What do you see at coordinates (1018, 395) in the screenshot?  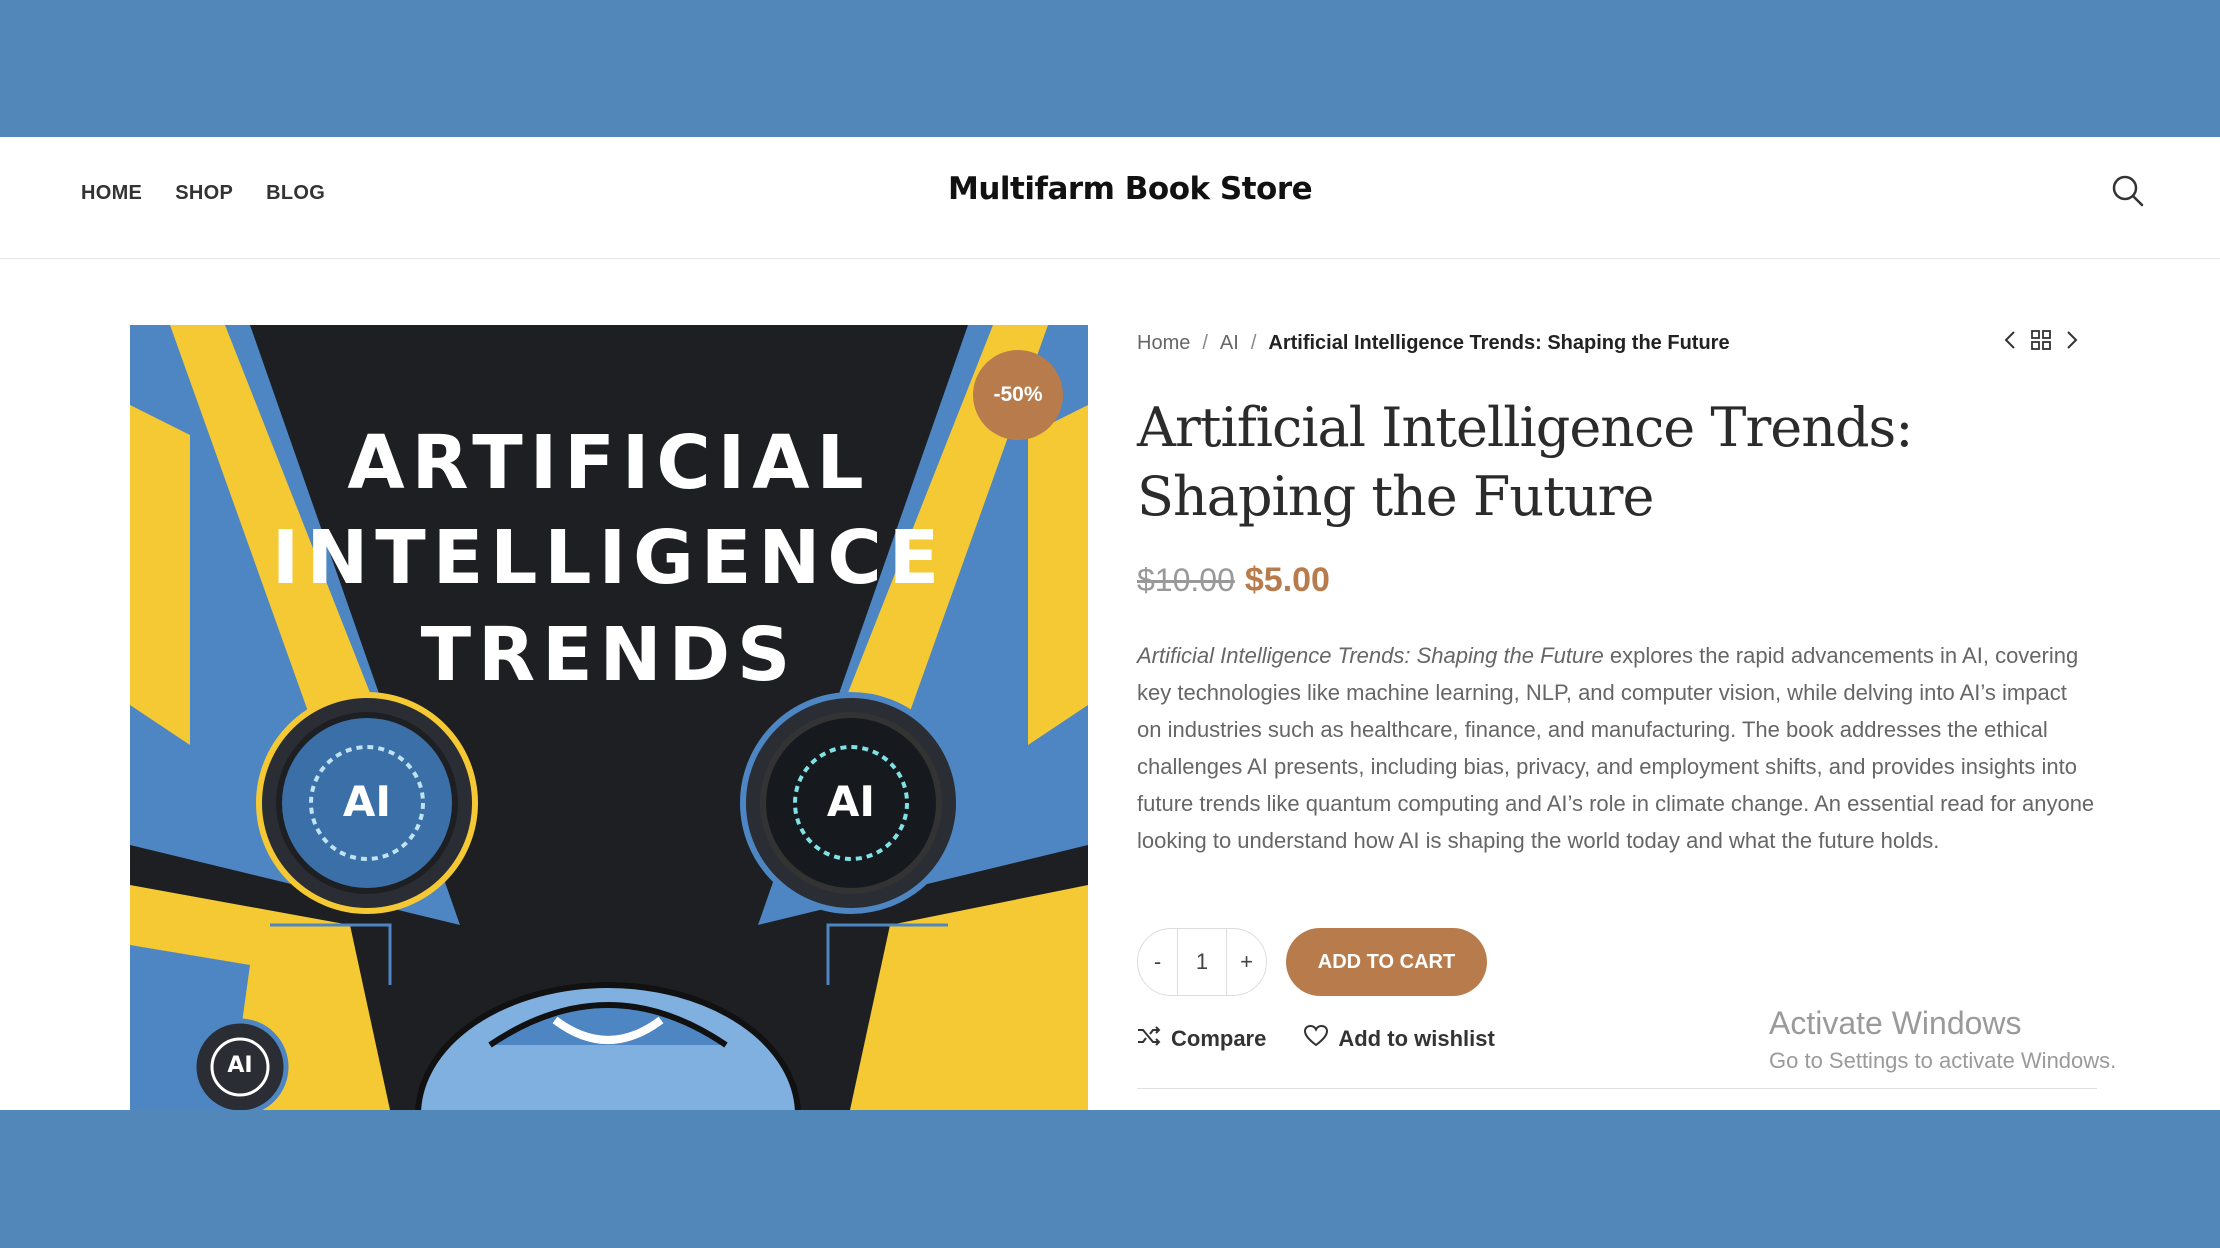 I see `discount-badge: -50%` at bounding box center [1018, 395].